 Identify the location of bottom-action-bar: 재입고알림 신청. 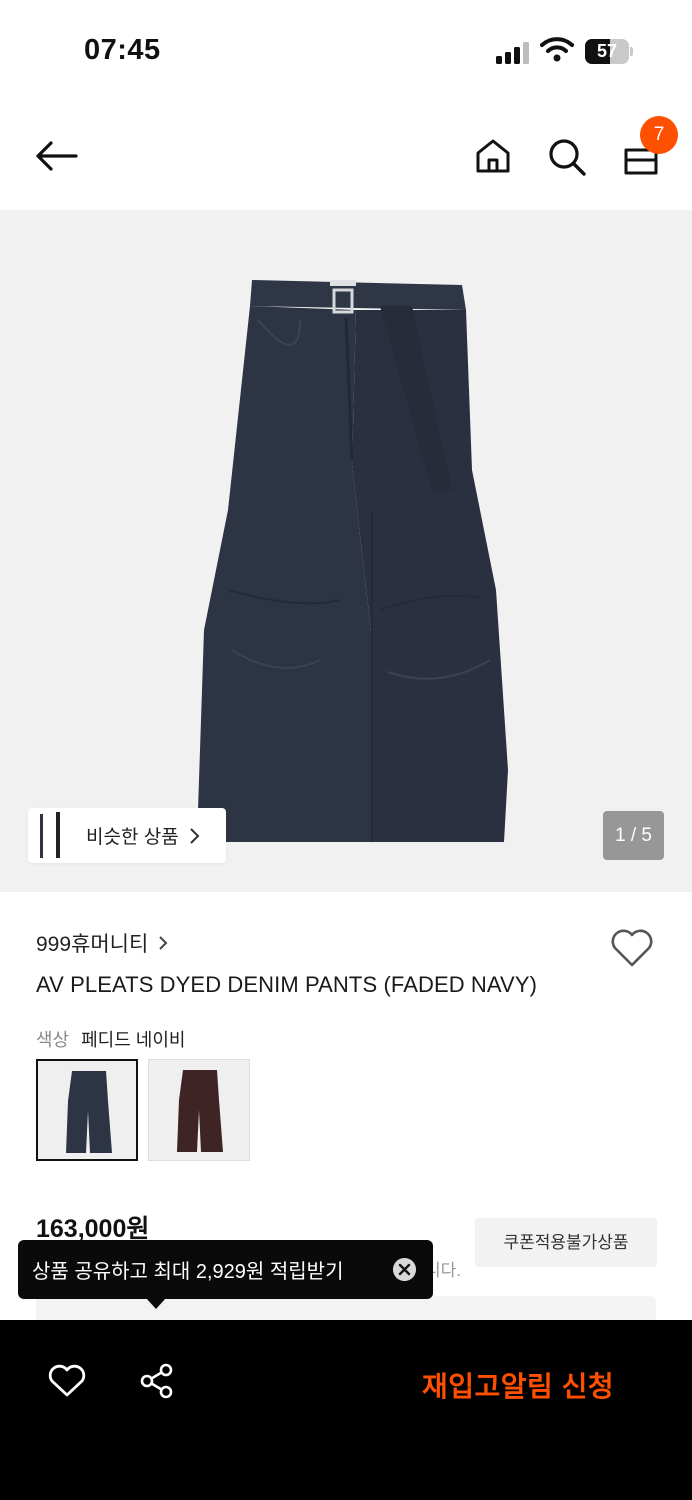
(346, 1410).